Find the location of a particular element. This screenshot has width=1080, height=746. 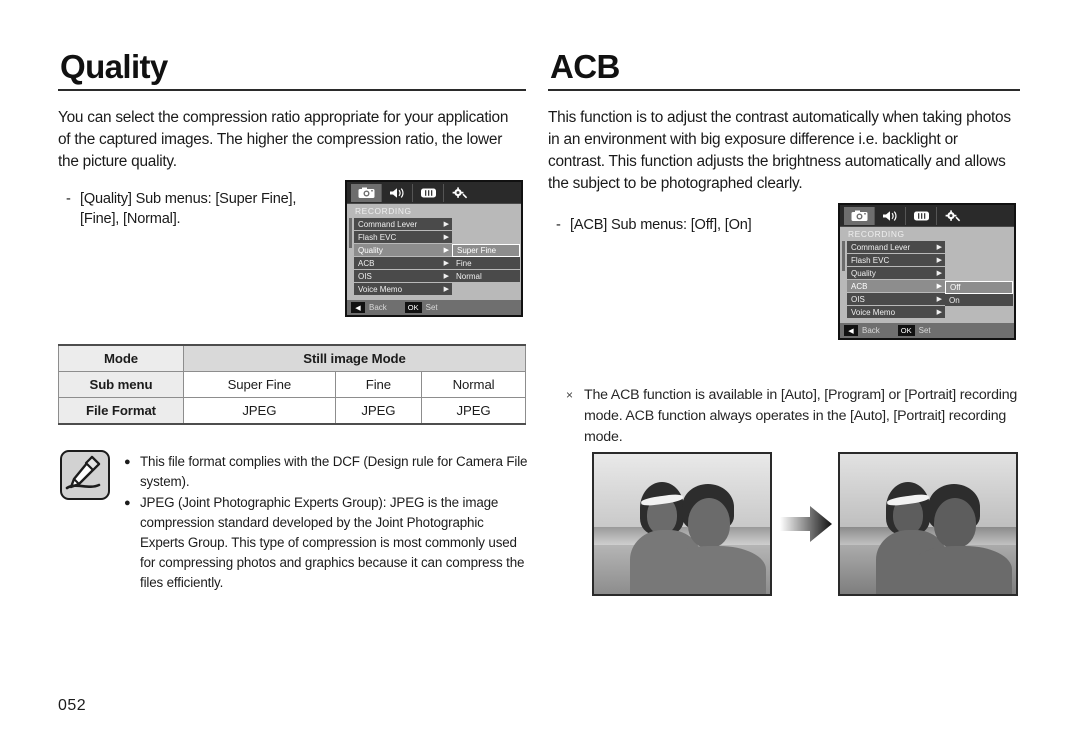

lcd-submenu-row-selected: Super Fine is located at coordinates (486, 250).